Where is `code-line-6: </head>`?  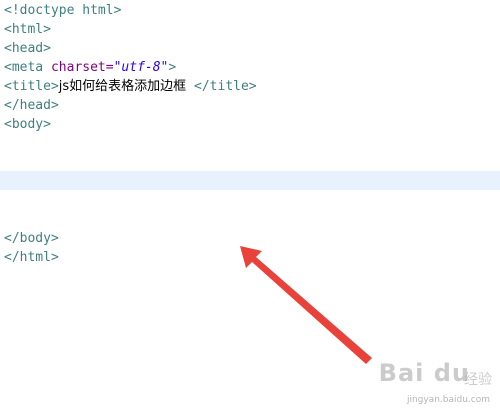 code-line-6: </head> is located at coordinates (31, 105).